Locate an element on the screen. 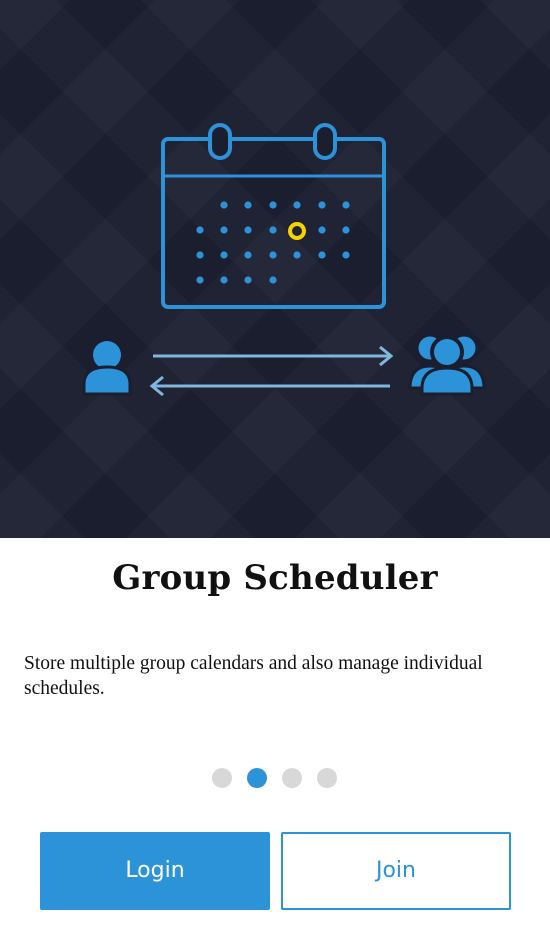 The height and width of the screenshot is (943, 550). calendar-icon is located at coordinates (273, 216).